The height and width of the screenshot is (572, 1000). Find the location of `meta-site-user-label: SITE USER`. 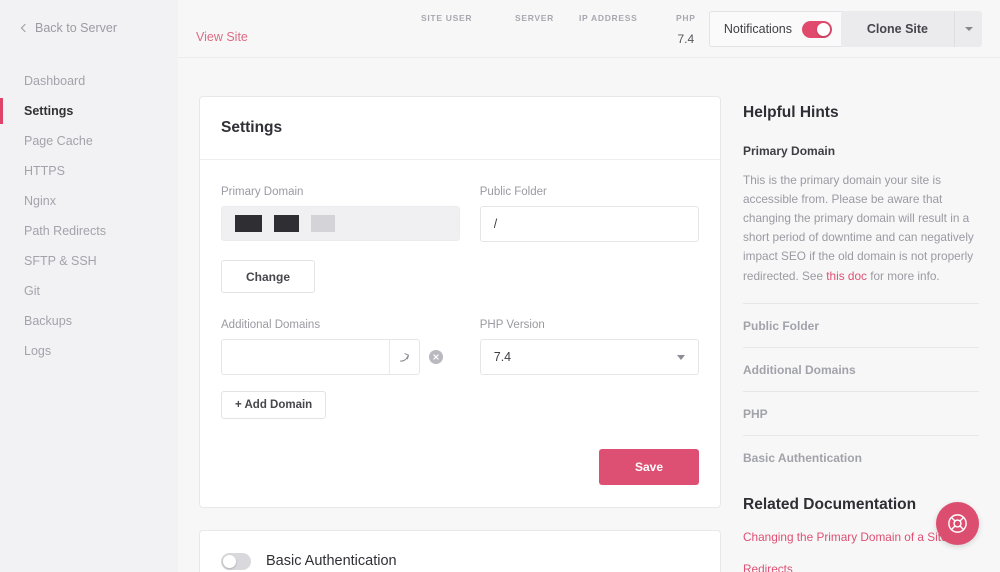

meta-site-user-label: SITE USER is located at coordinates (447, 18).